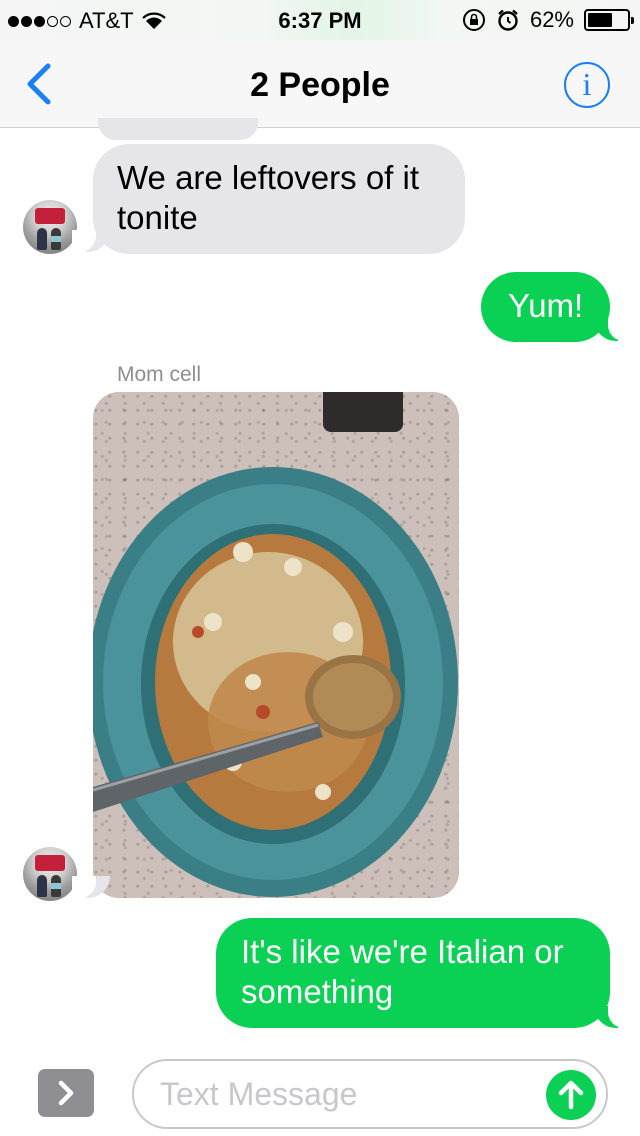 The width and height of the screenshot is (640, 1136). I want to click on apps-button, so click(66, 1093).